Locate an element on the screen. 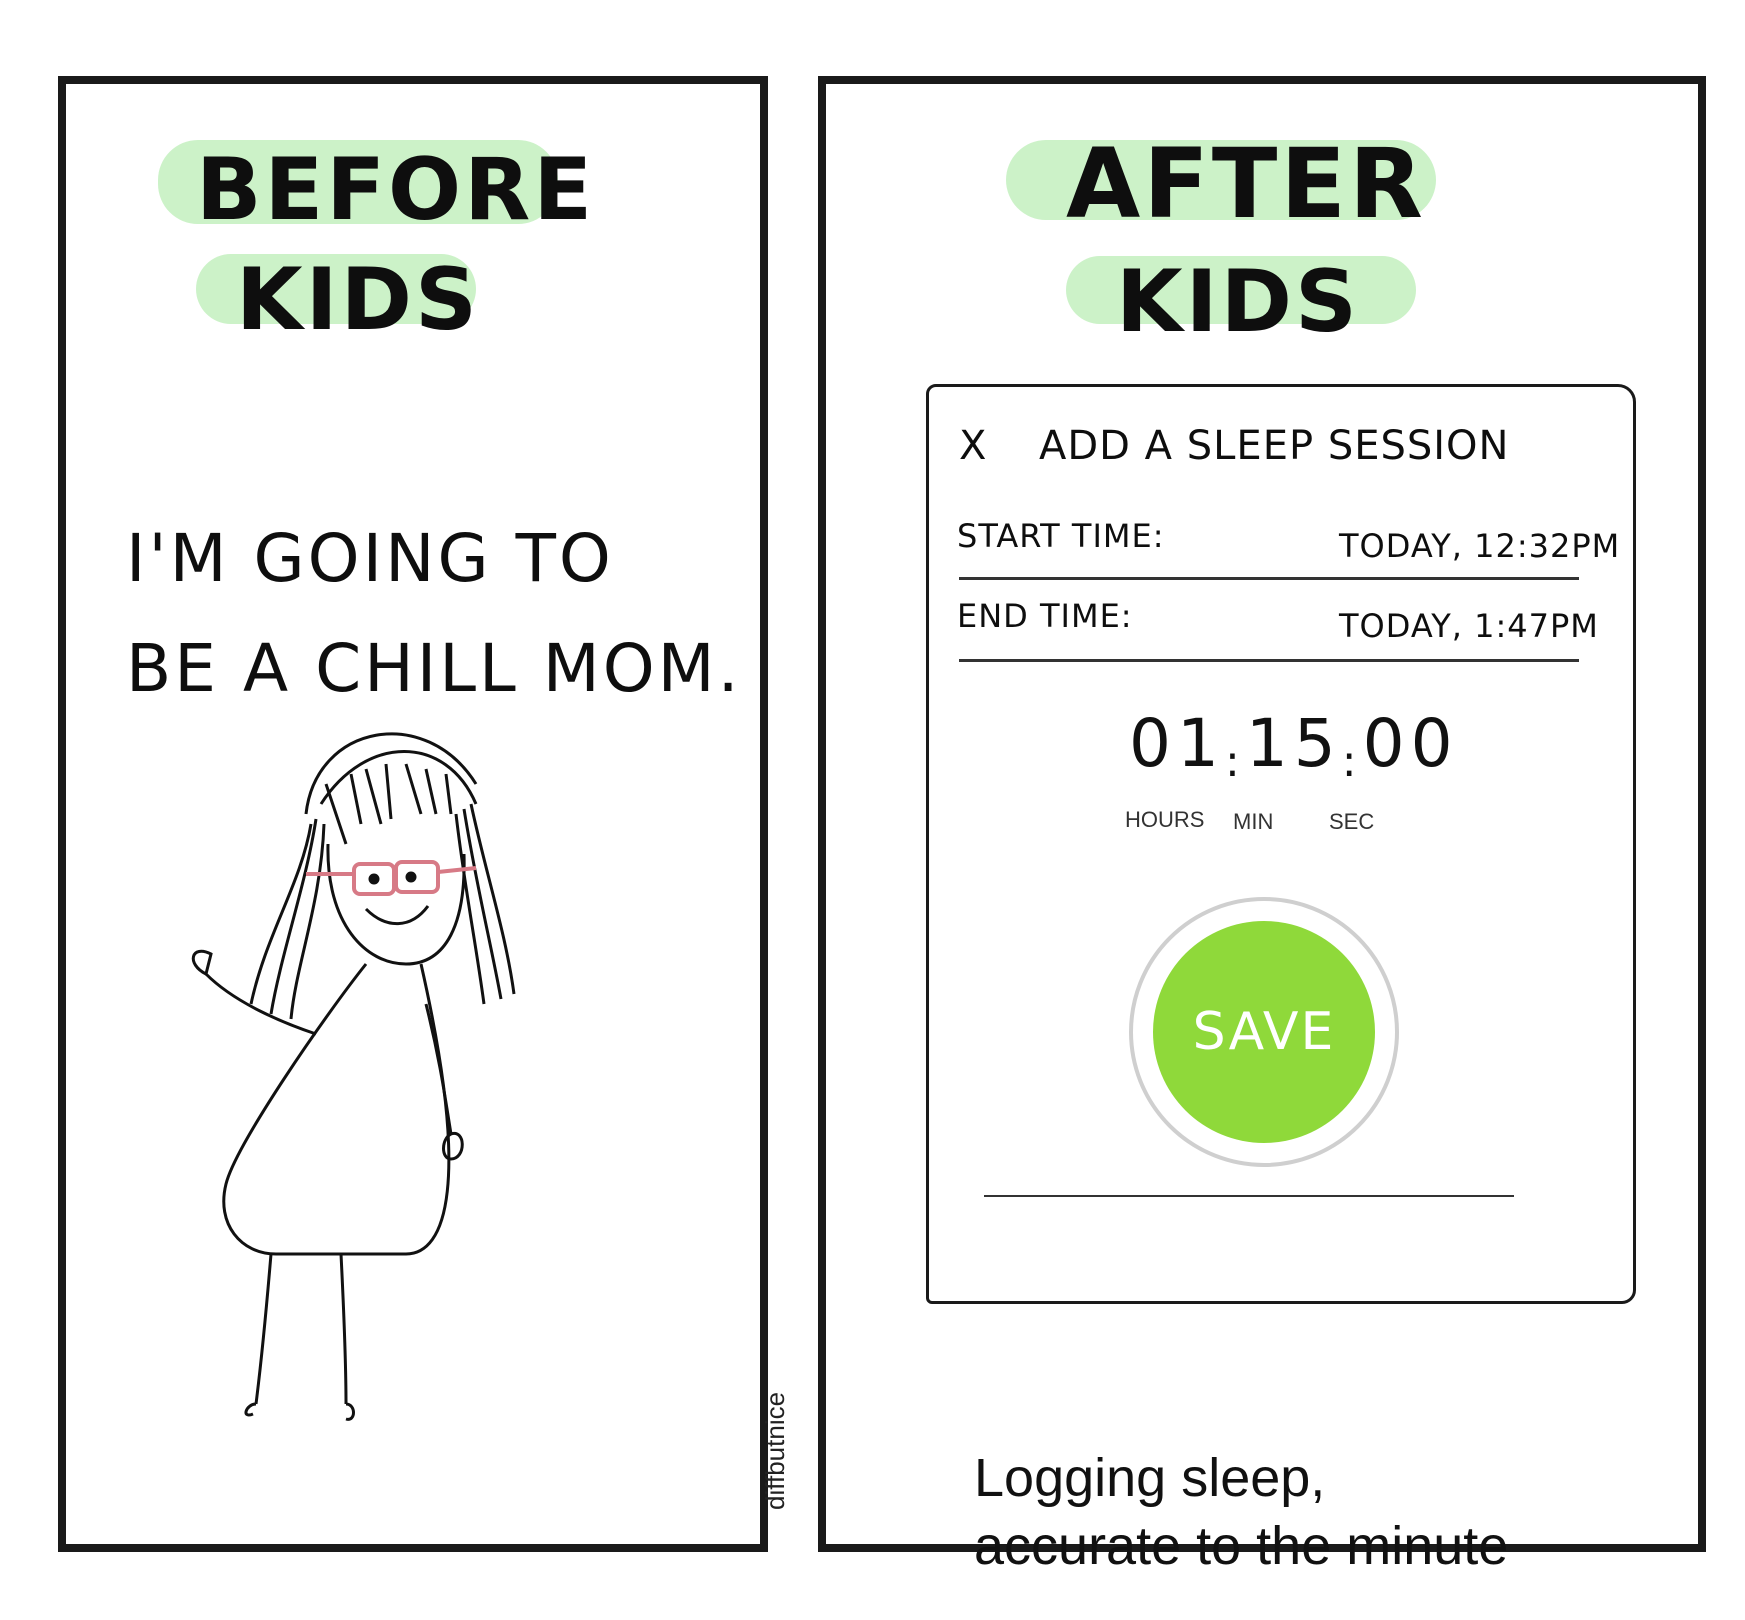 The width and height of the screenshot is (1745, 1620). timer-seconds: 00 is located at coordinates (1410, 743).